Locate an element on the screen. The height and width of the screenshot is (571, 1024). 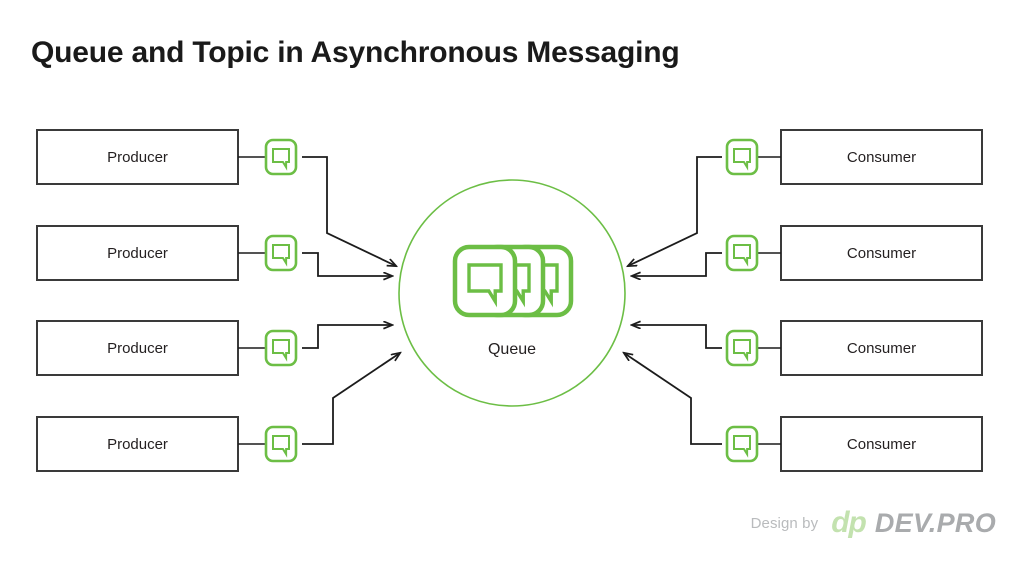
devpro-logo-wordmark: DEV.PRO is located at coordinates (935, 522).